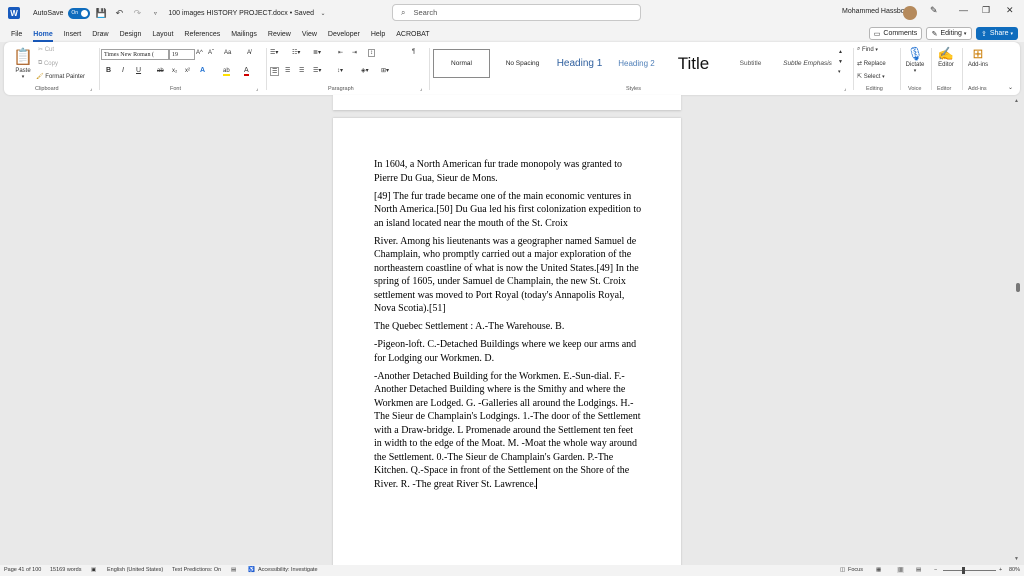  What do you see at coordinates (16, 34) in the screenshot?
I see `tab-file: File` at bounding box center [16, 34].